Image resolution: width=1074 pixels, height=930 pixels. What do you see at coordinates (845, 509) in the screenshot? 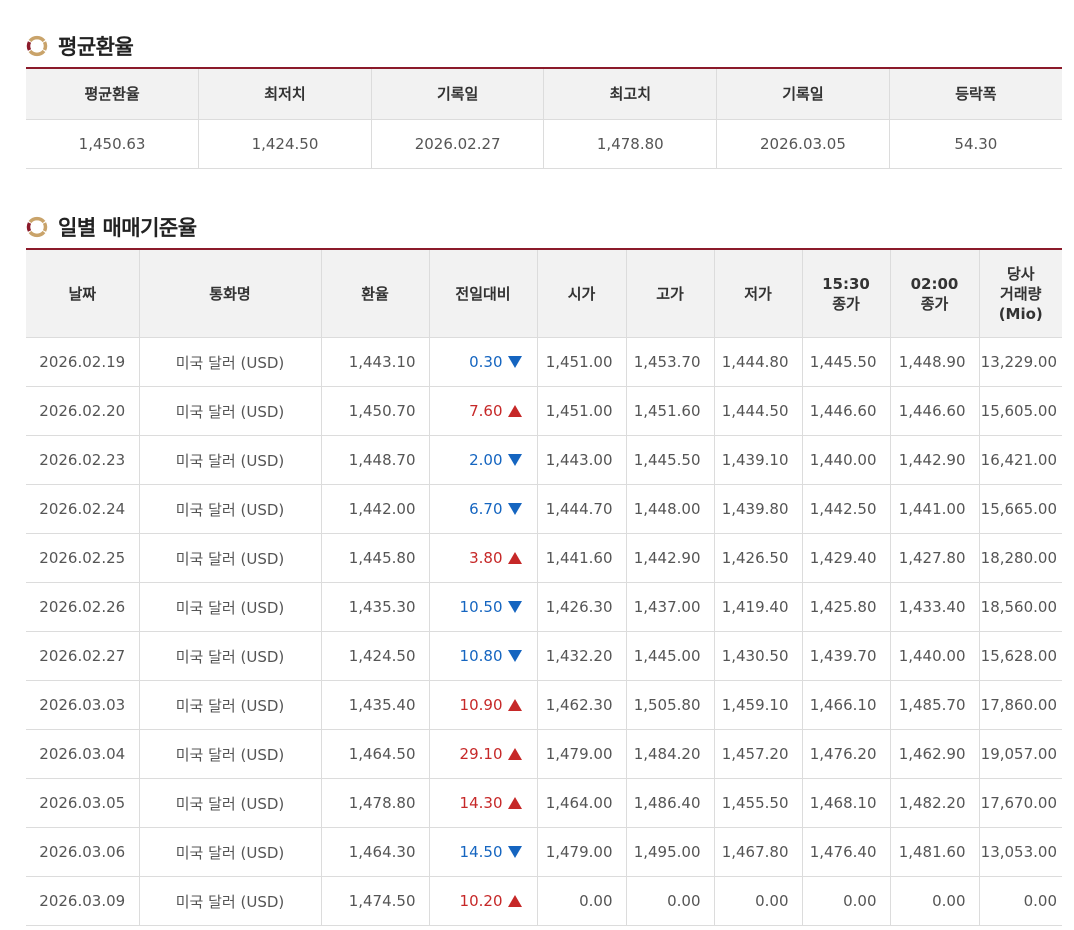
I see `close1530-cell: 1,442.50` at bounding box center [845, 509].